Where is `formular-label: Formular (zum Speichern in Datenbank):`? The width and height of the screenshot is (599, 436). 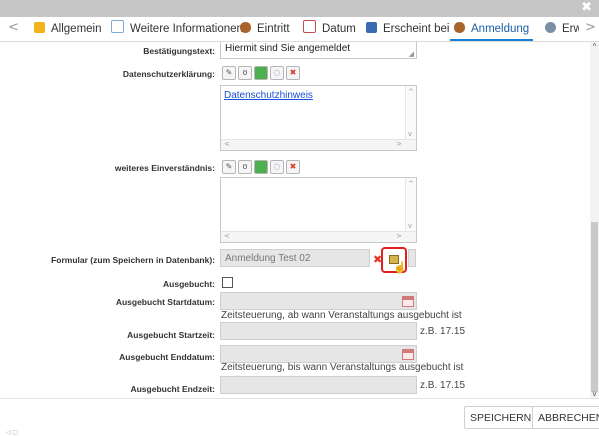
formular-label: Formular (zum Speichern in Datenbank): is located at coordinates (133, 260).